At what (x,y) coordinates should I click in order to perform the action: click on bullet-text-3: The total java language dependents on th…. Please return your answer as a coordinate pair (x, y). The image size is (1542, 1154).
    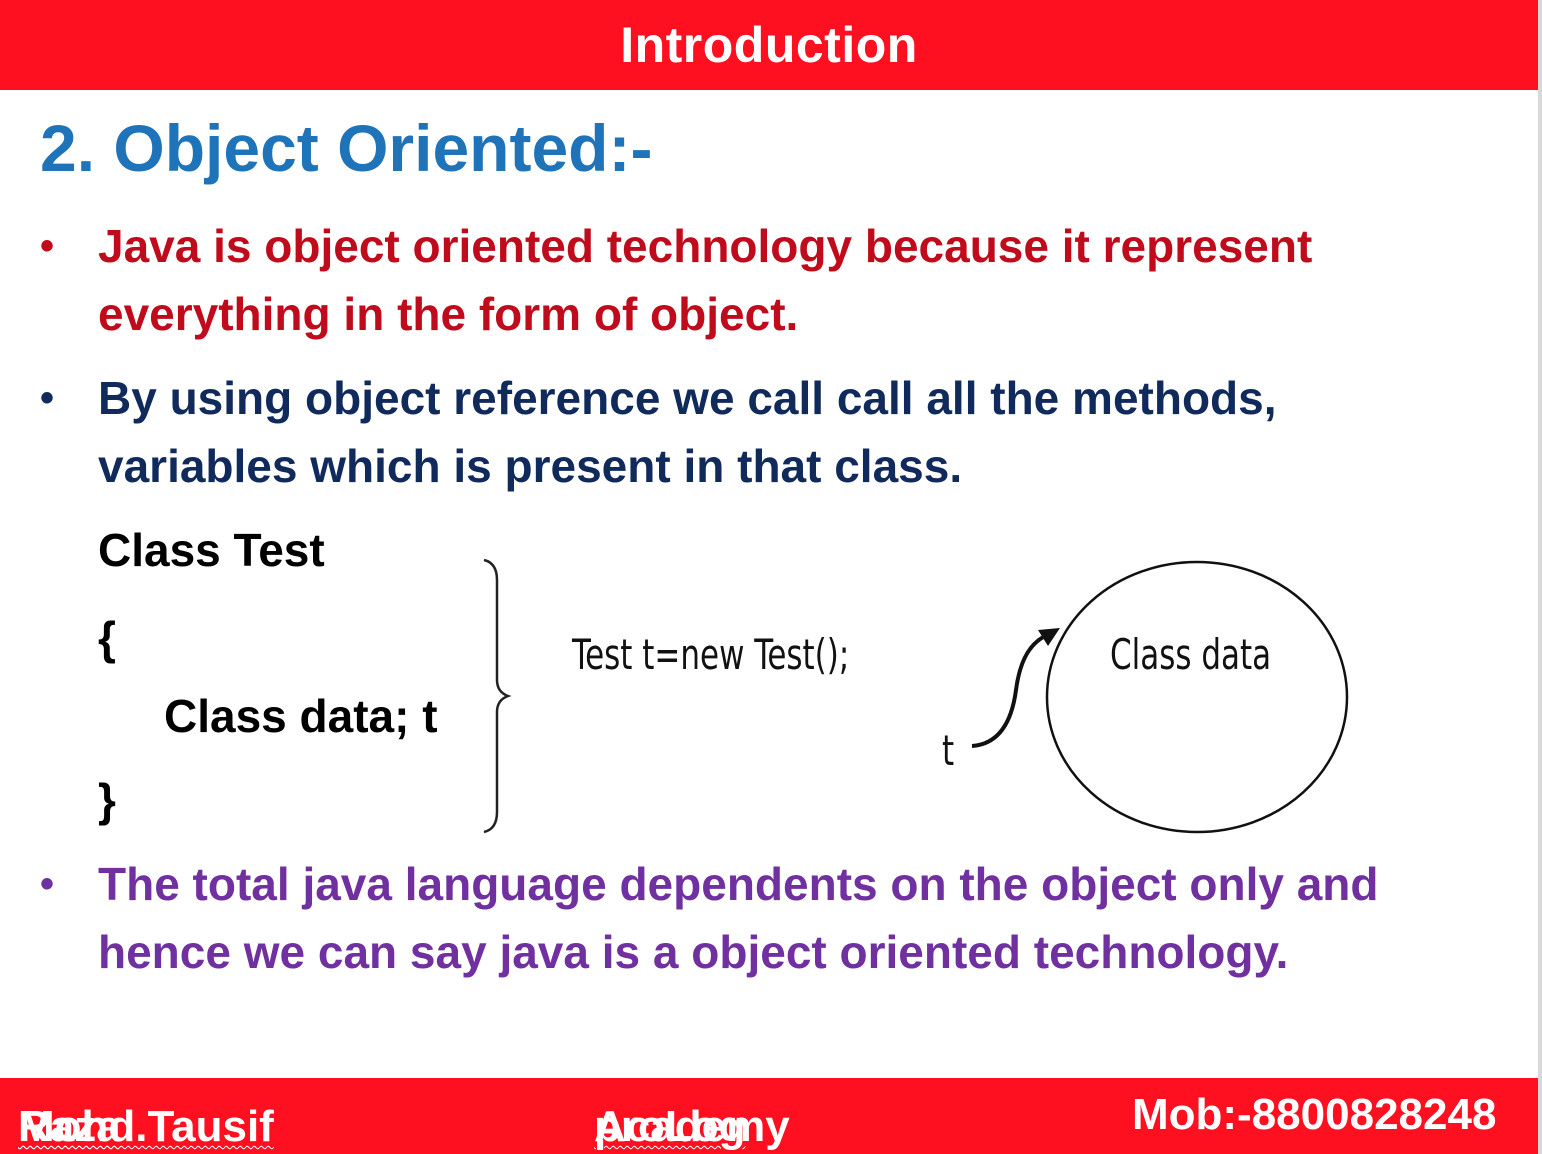
    Looking at the image, I should click on (738, 918).